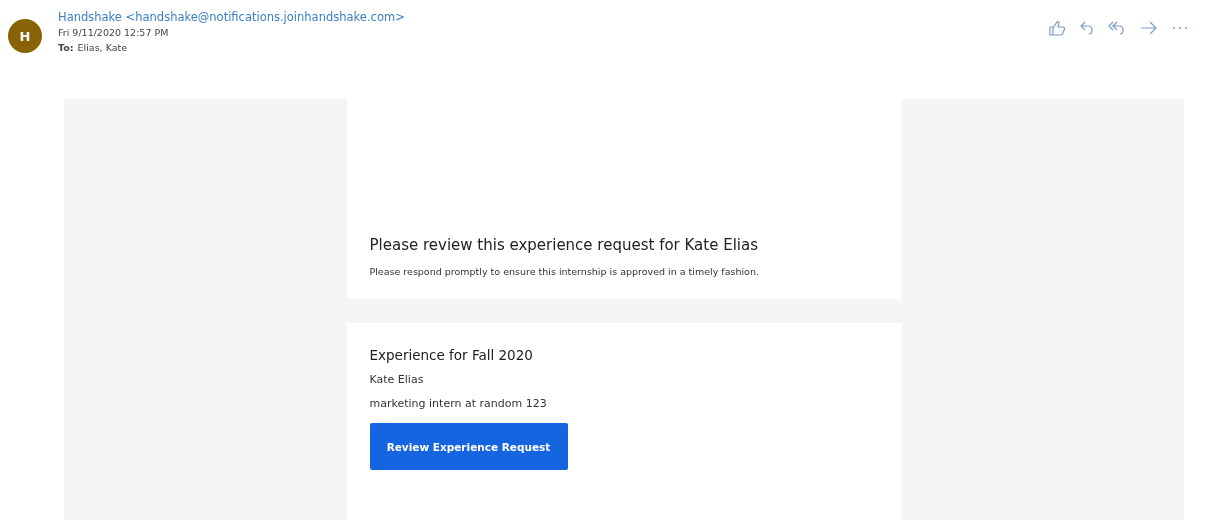  What do you see at coordinates (1149, 28) in the screenshot?
I see `forward-icon` at bounding box center [1149, 28].